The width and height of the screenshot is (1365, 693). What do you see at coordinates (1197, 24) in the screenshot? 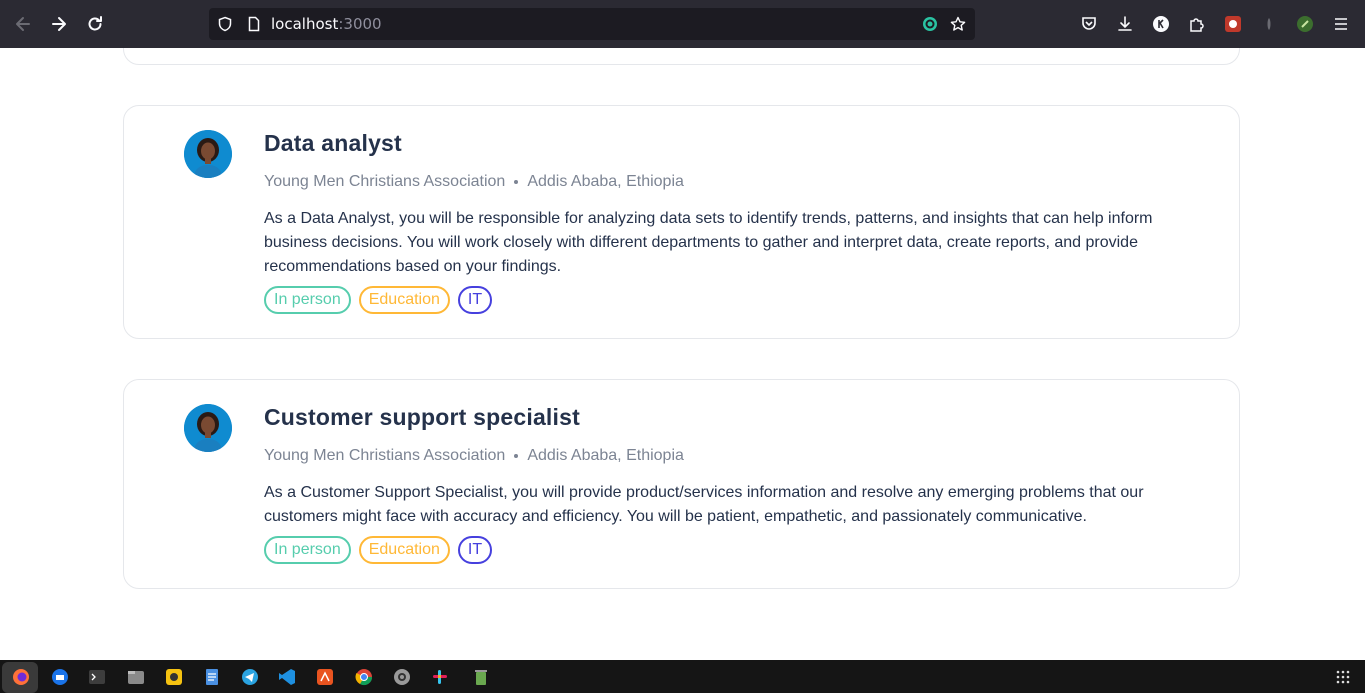
I see `extensions-icon` at bounding box center [1197, 24].